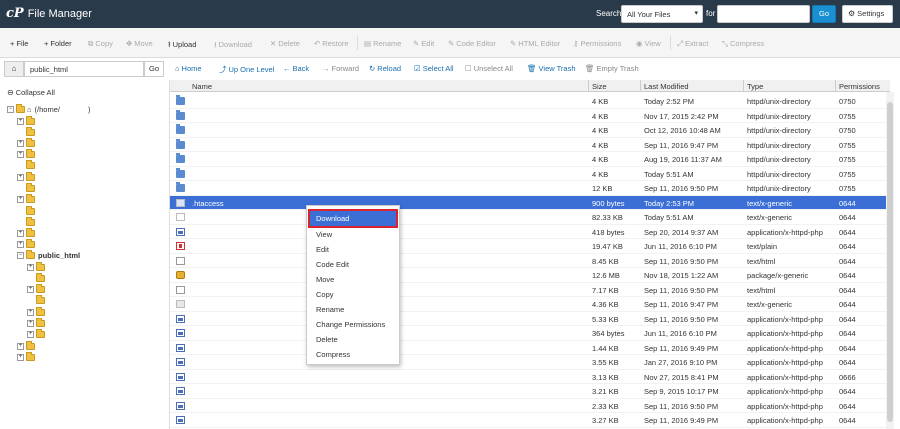 The height and width of the screenshot is (429, 900). I want to click on context-menu-rename: Rename, so click(330, 309).